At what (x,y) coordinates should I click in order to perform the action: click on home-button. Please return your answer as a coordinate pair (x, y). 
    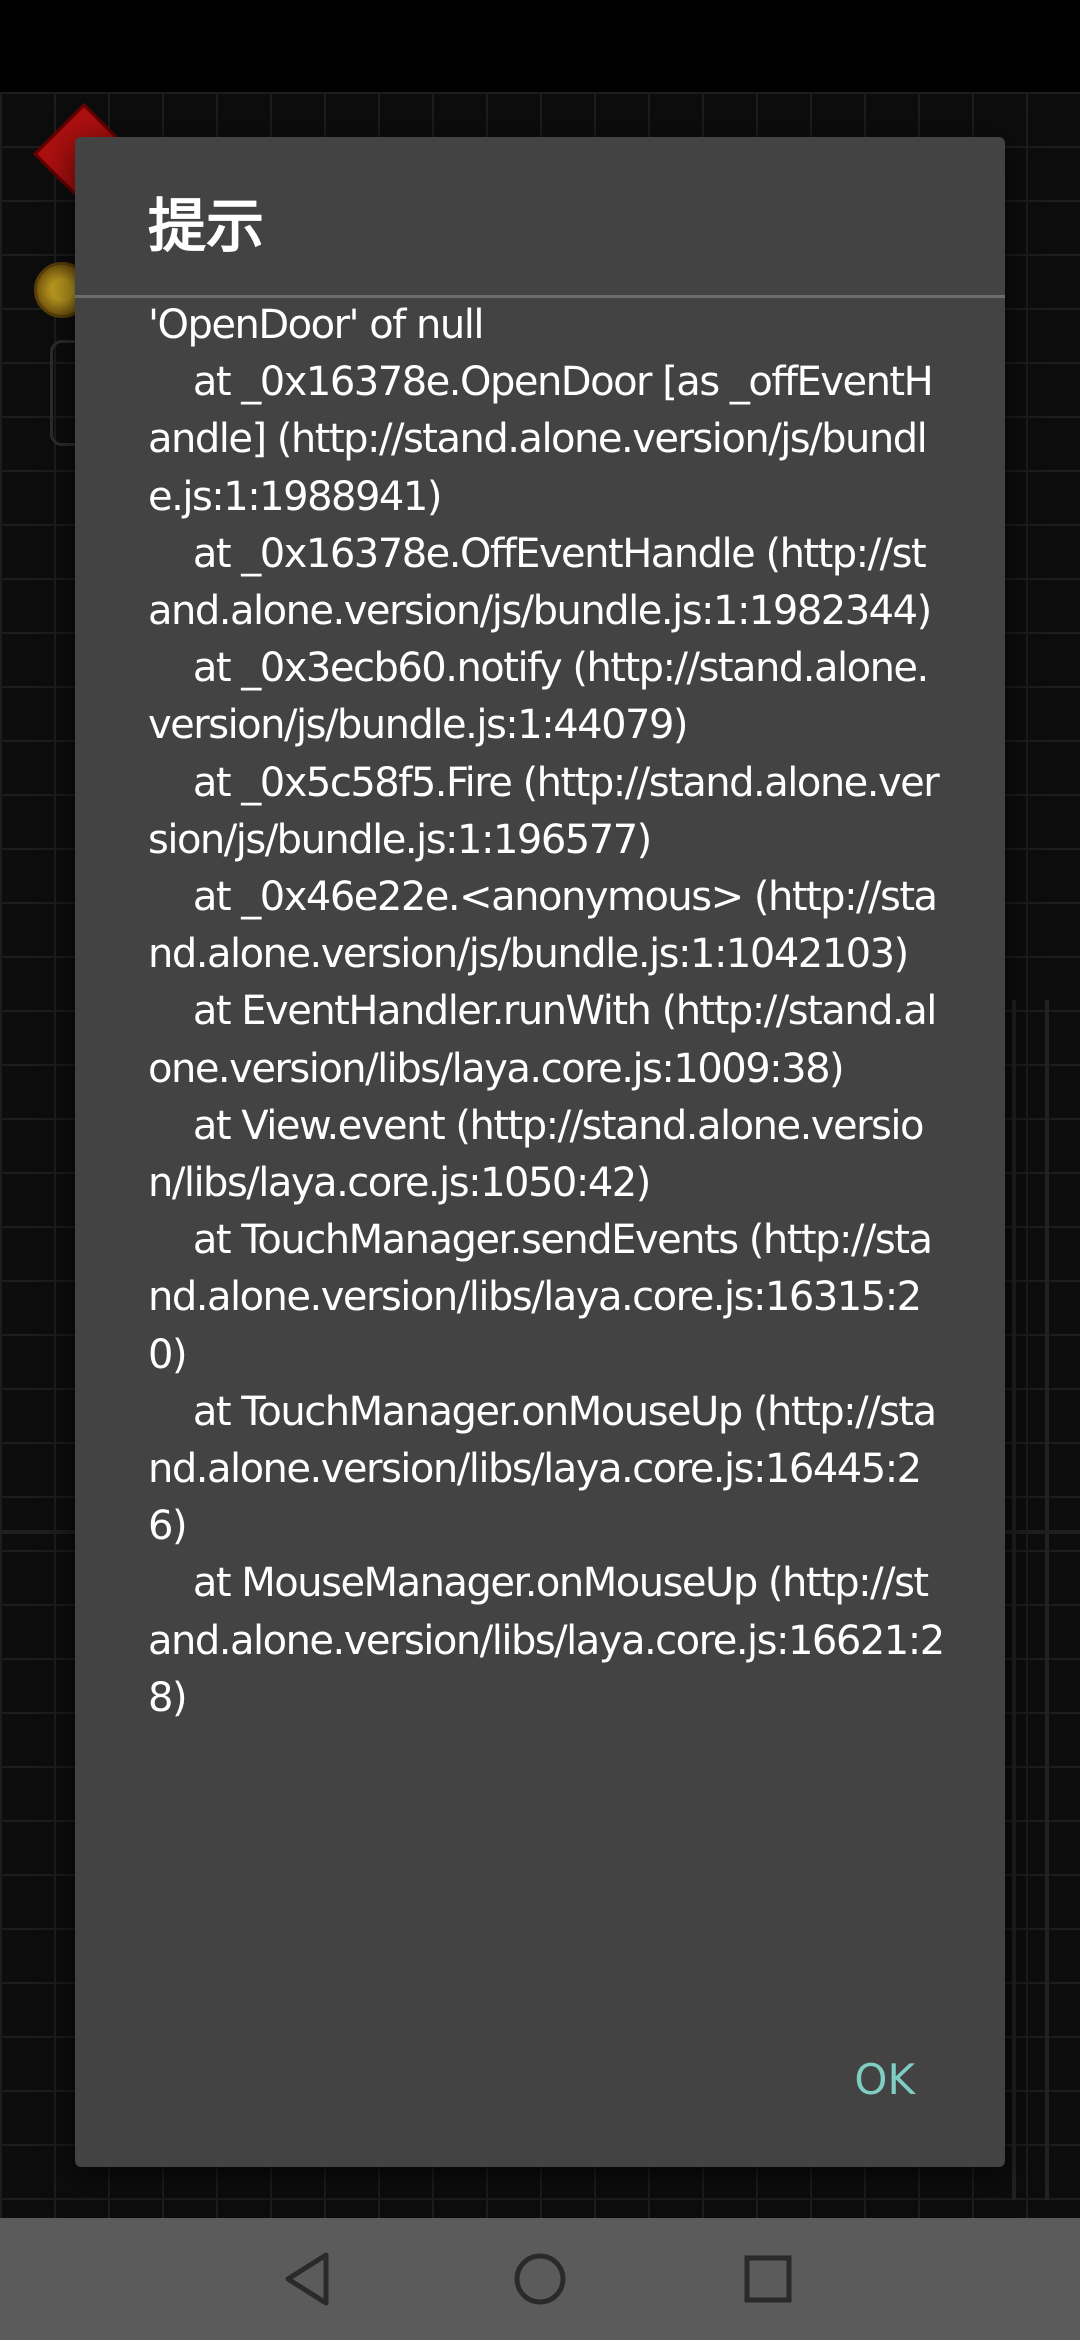
    Looking at the image, I should click on (540, 2279).